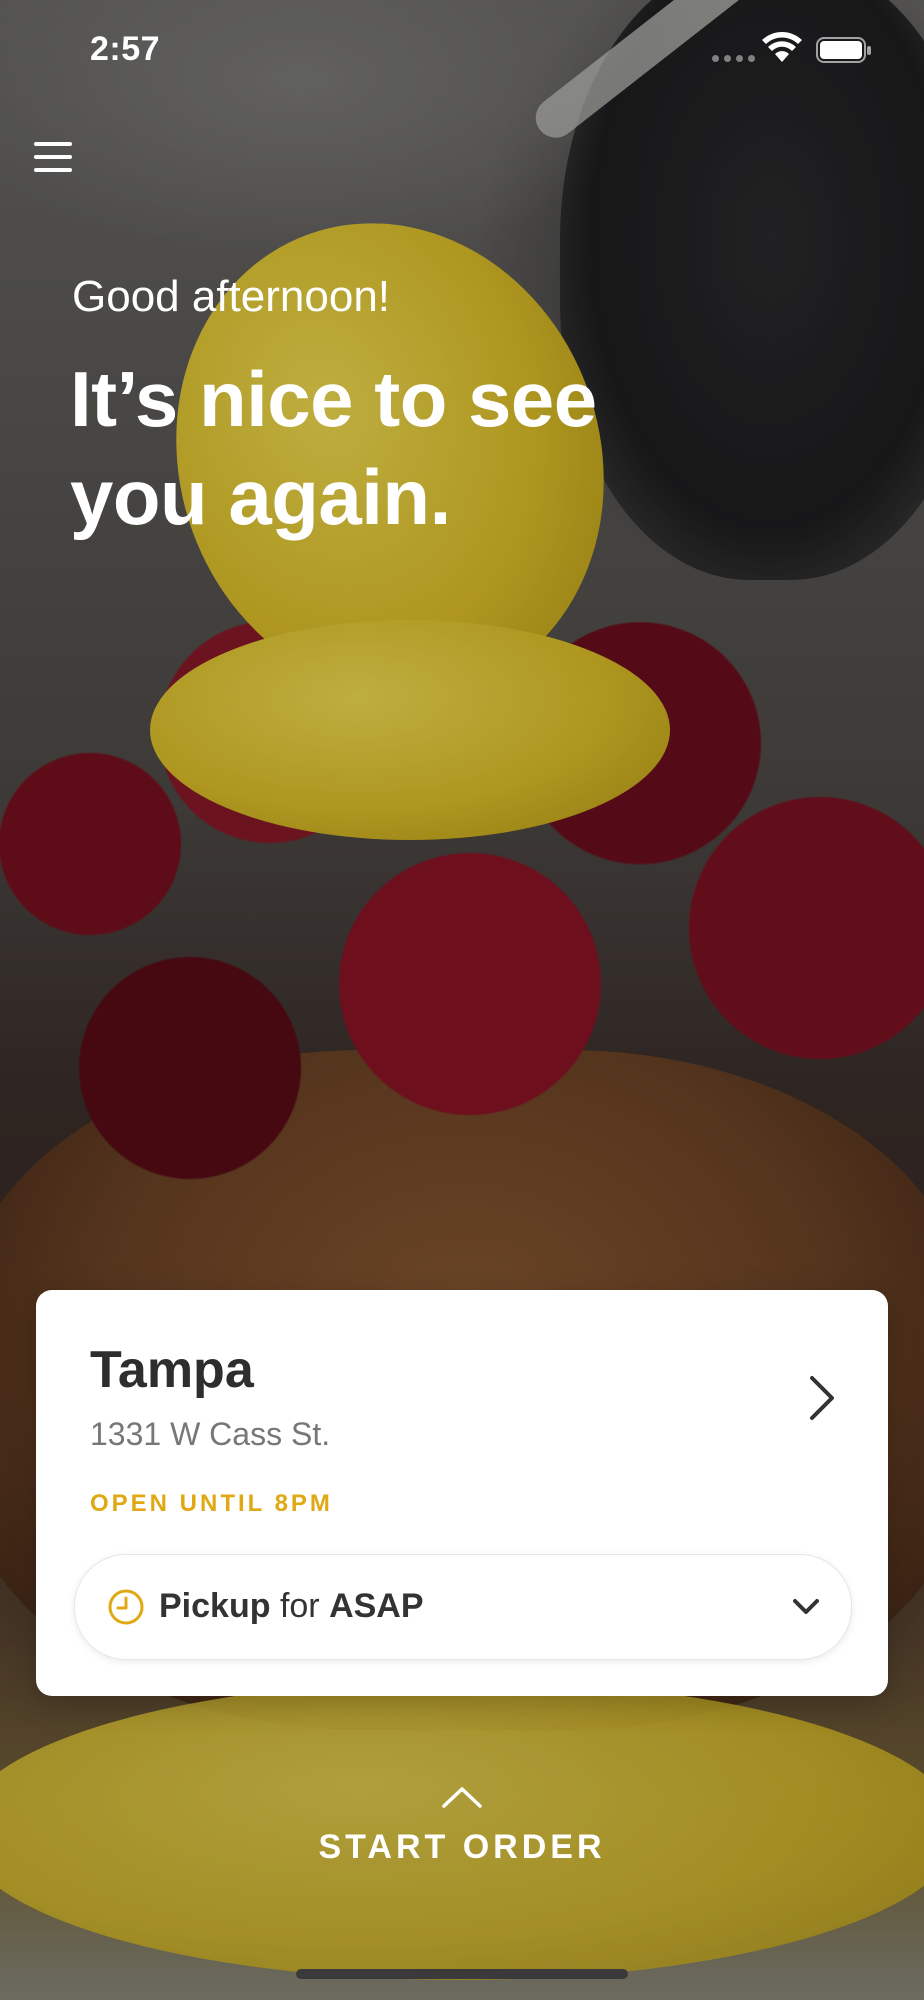 This screenshot has width=924, height=2000. What do you see at coordinates (733, 58) in the screenshot?
I see `cellular-signal-icon` at bounding box center [733, 58].